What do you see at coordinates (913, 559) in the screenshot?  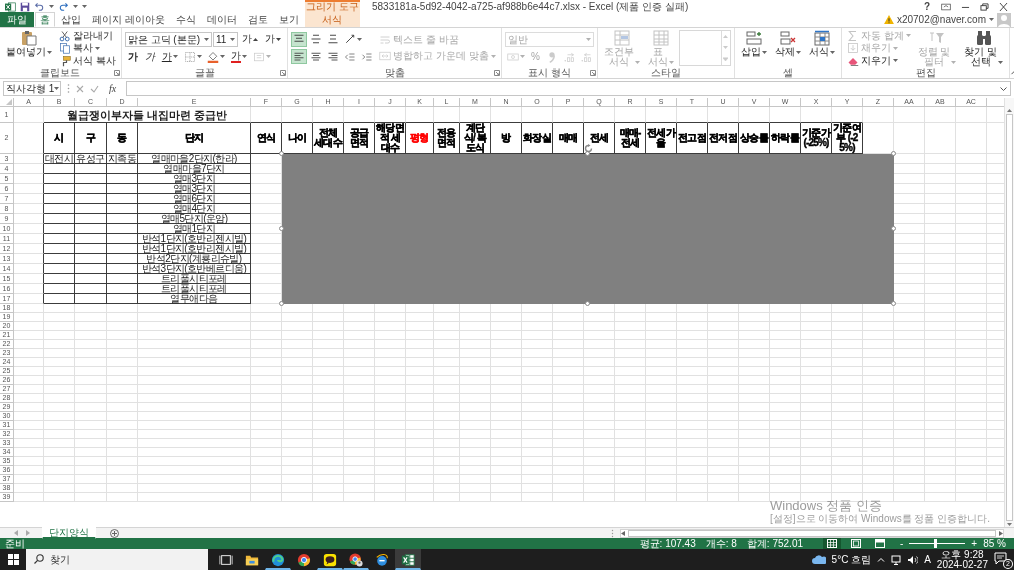 I see `speaker-icon` at bounding box center [913, 559].